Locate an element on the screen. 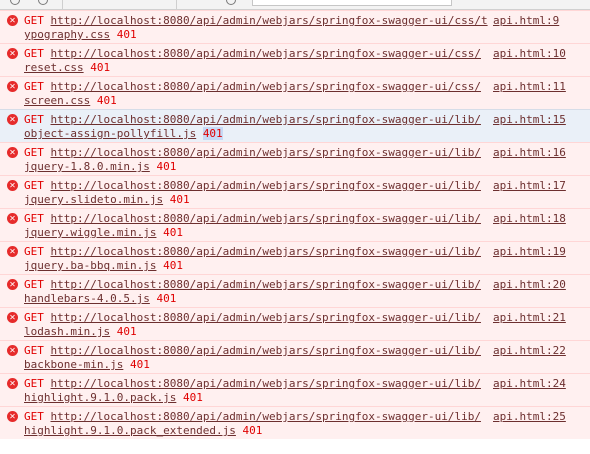  source-link: api.html:24 is located at coordinates (529, 383).